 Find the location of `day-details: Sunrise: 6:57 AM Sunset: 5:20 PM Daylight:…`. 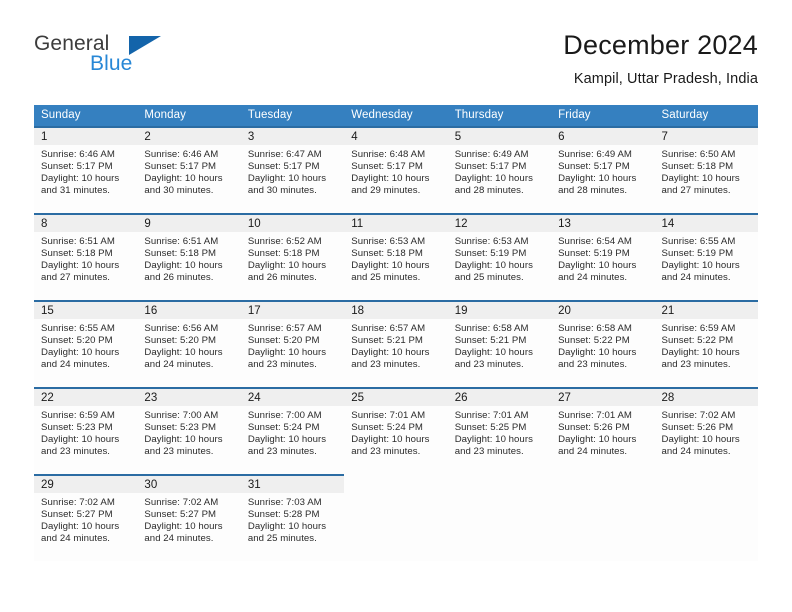

day-details: Sunrise: 6:57 AM Sunset: 5:20 PM Daylight:… is located at coordinates (292, 345).